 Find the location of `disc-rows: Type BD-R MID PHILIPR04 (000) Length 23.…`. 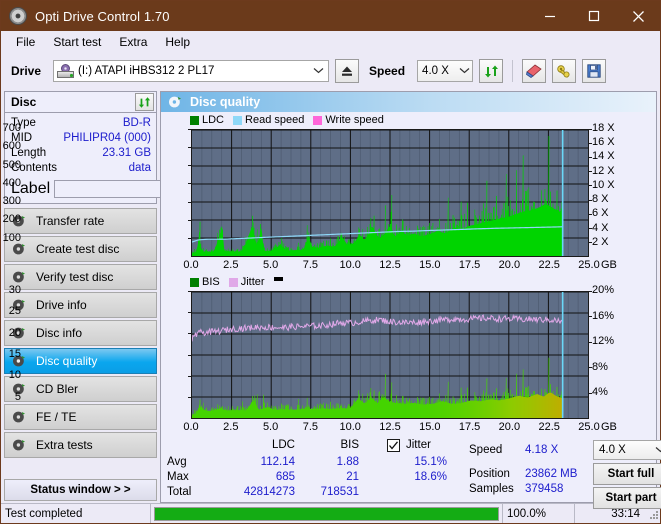

disc-rows: Type BD-R MID PHILIPR04 (000) Length 23.… is located at coordinates (117, 158).